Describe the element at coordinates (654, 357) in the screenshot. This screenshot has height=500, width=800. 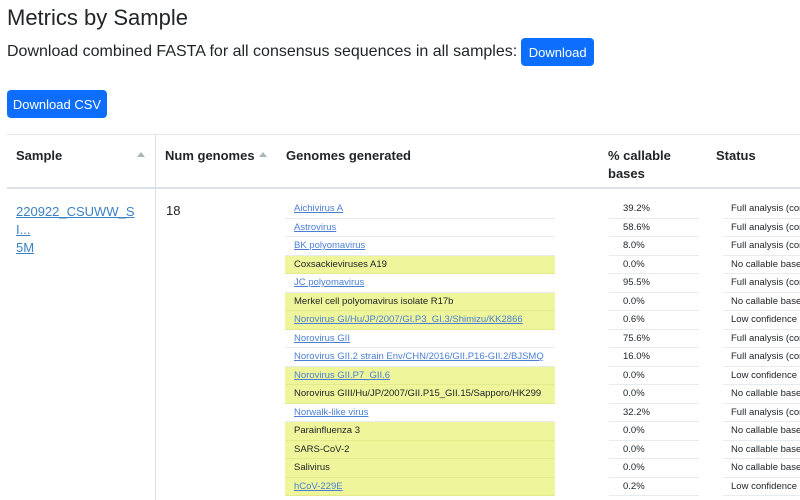
I see `callable-bases-value: 16.0%` at that location.